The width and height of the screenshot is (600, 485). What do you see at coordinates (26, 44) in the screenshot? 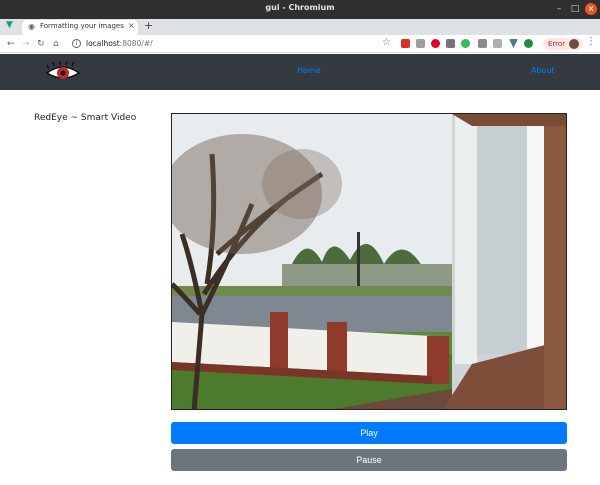
I see `forward-arrow-icon: →` at bounding box center [26, 44].